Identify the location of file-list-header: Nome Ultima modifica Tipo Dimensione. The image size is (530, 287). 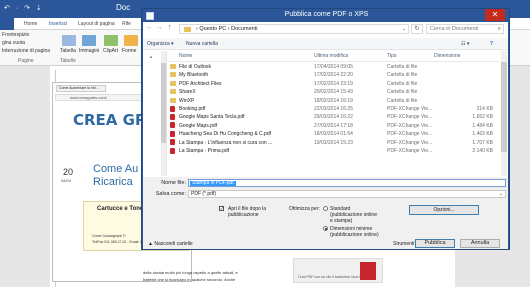
(334, 56).